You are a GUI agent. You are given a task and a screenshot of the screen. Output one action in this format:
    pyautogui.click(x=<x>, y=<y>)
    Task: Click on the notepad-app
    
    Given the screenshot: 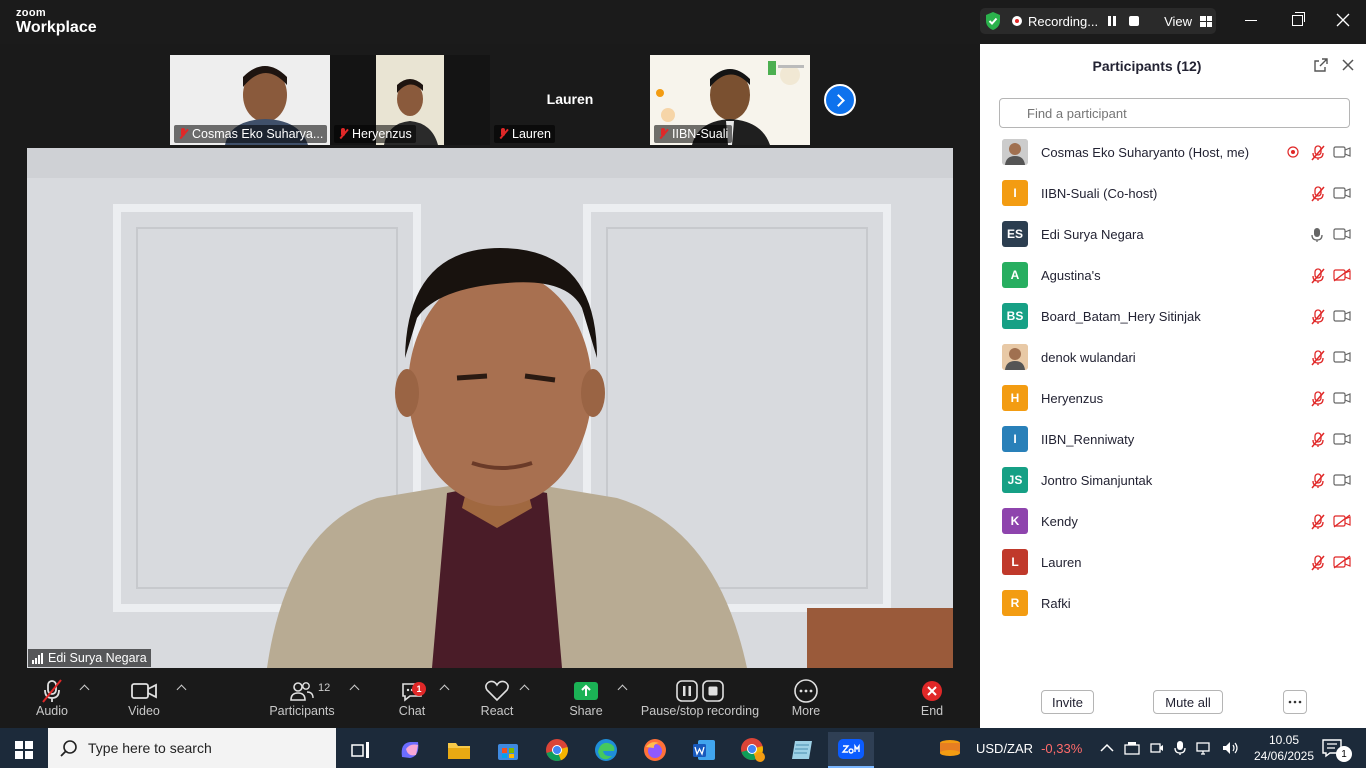 What is the action you would take?
    pyautogui.click(x=802, y=750)
    